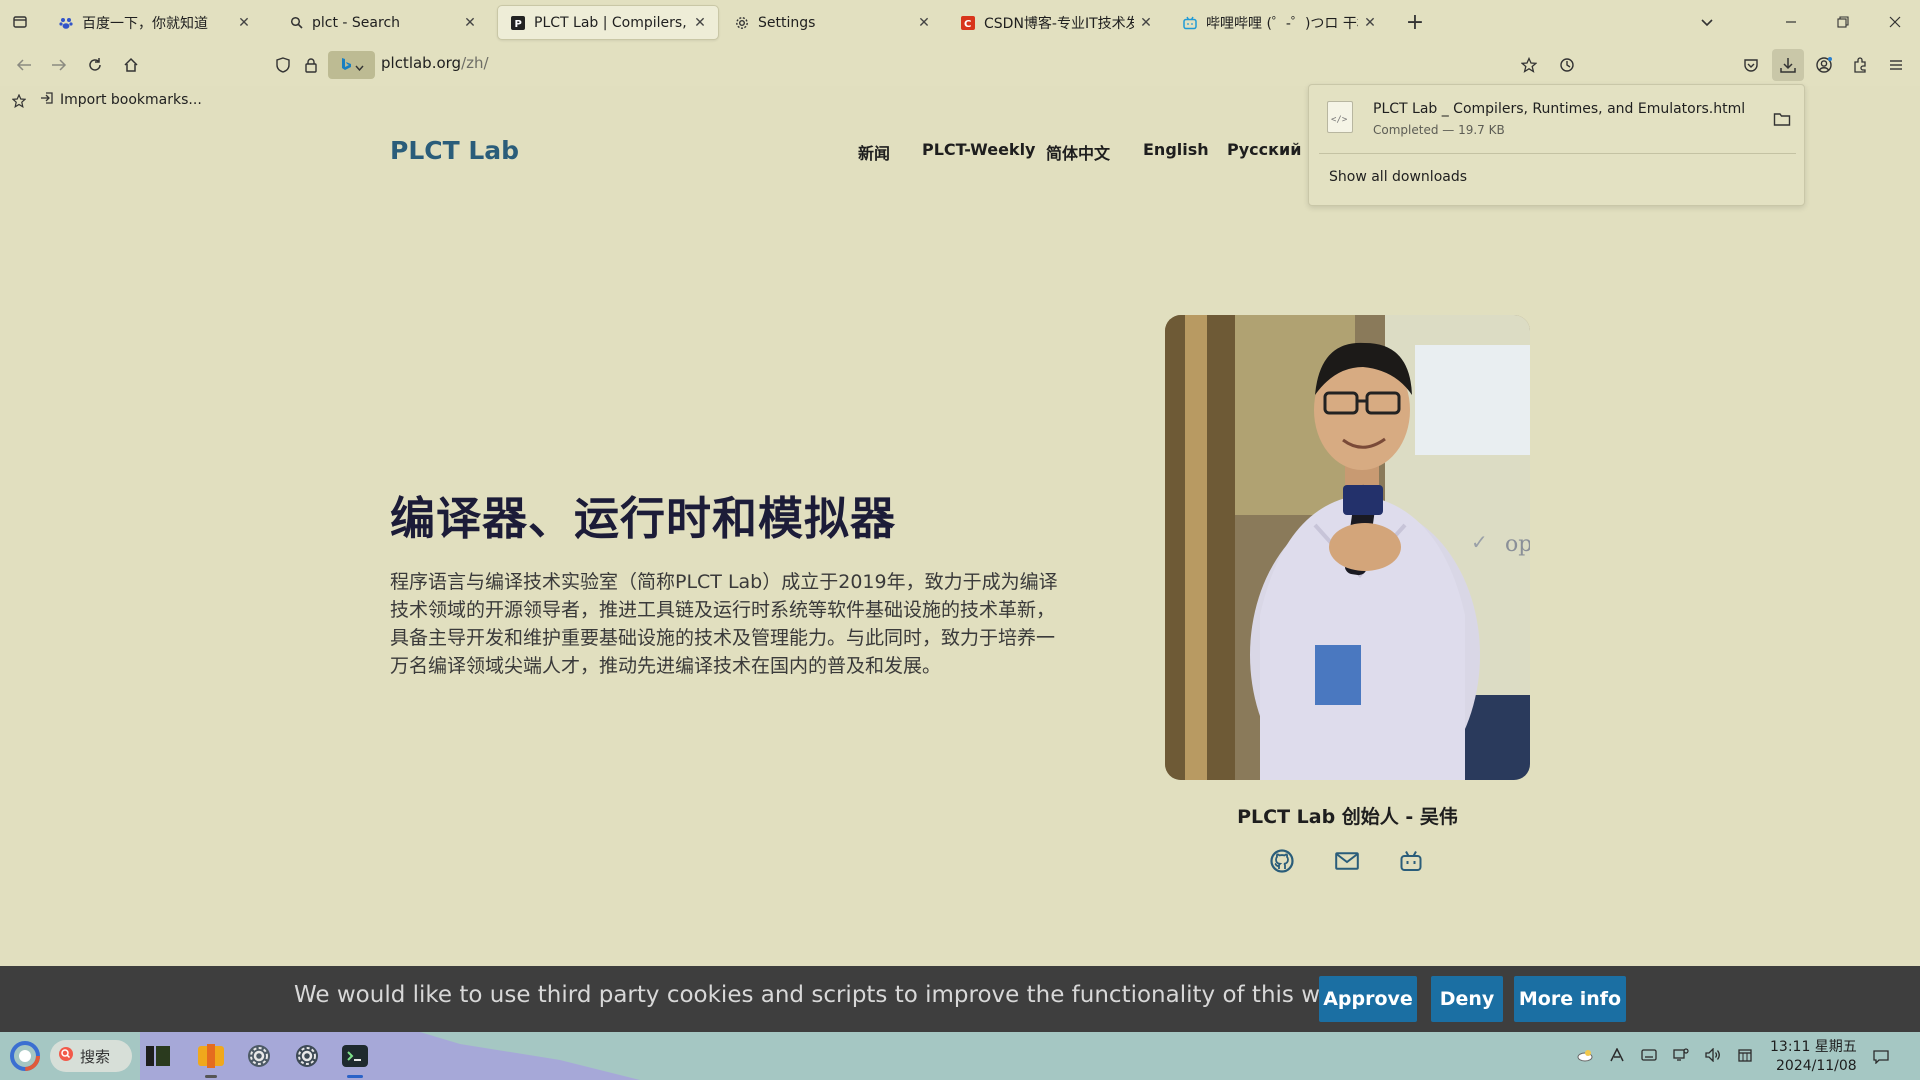 Image resolution: width=1920 pixels, height=1080 pixels. What do you see at coordinates (1517, 544) in the screenshot?
I see `photo-slide-text: op` at bounding box center [1517, 544].